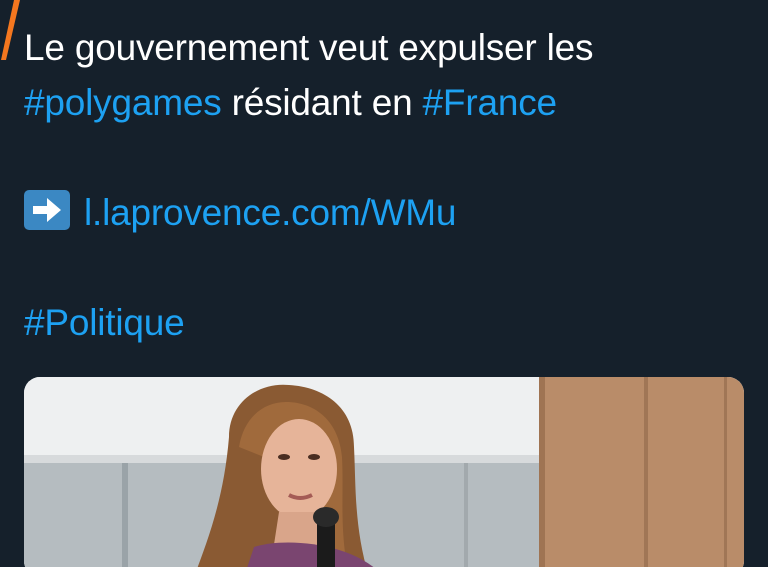 The height and width of the screenshot is (567, 768). What do you see at coordinates (309, 47) in the screenshot?
I see `tweet-line-1: Le gouvernement veut expulser les` at bounding box center [309, 47].